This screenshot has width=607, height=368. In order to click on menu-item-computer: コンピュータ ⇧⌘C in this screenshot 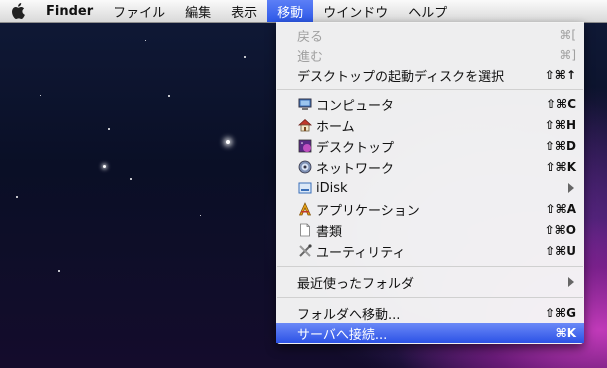, I will do `click(430, 104)`.